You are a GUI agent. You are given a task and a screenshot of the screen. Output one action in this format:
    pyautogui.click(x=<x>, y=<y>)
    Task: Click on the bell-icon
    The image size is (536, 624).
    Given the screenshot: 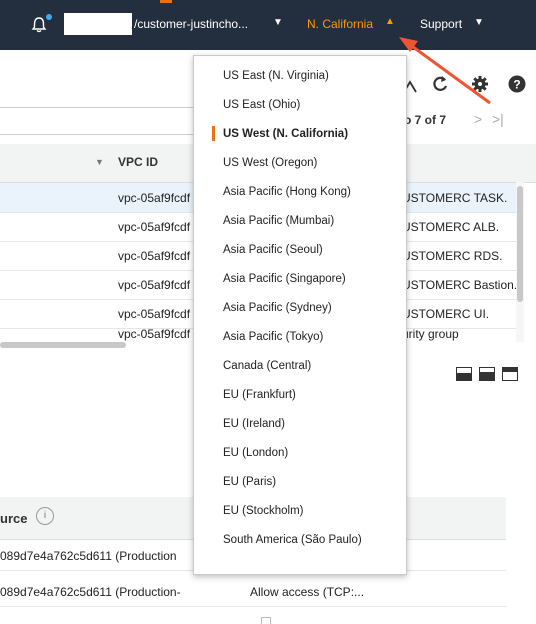 What is the action you would take?
    pyautogui.click(x=39, y=25)
    